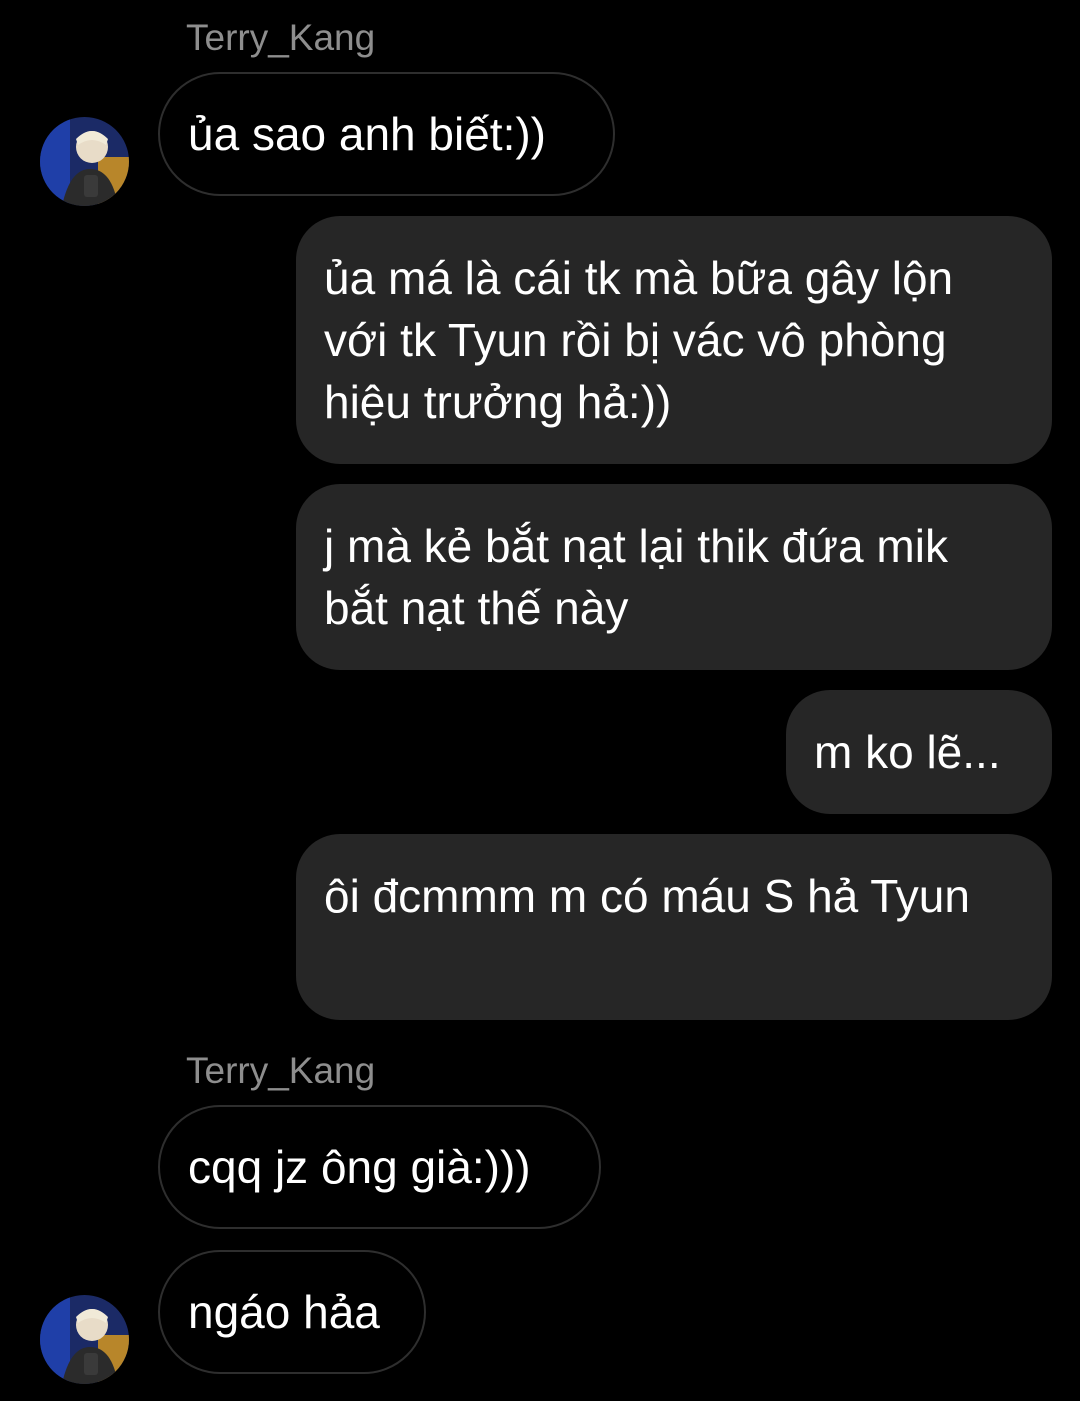 This screenshot has height=1401, width=1080. I want to click on message-outgoing: ôi đcmmm m có máu S hả Tyun, so click(674, 927).